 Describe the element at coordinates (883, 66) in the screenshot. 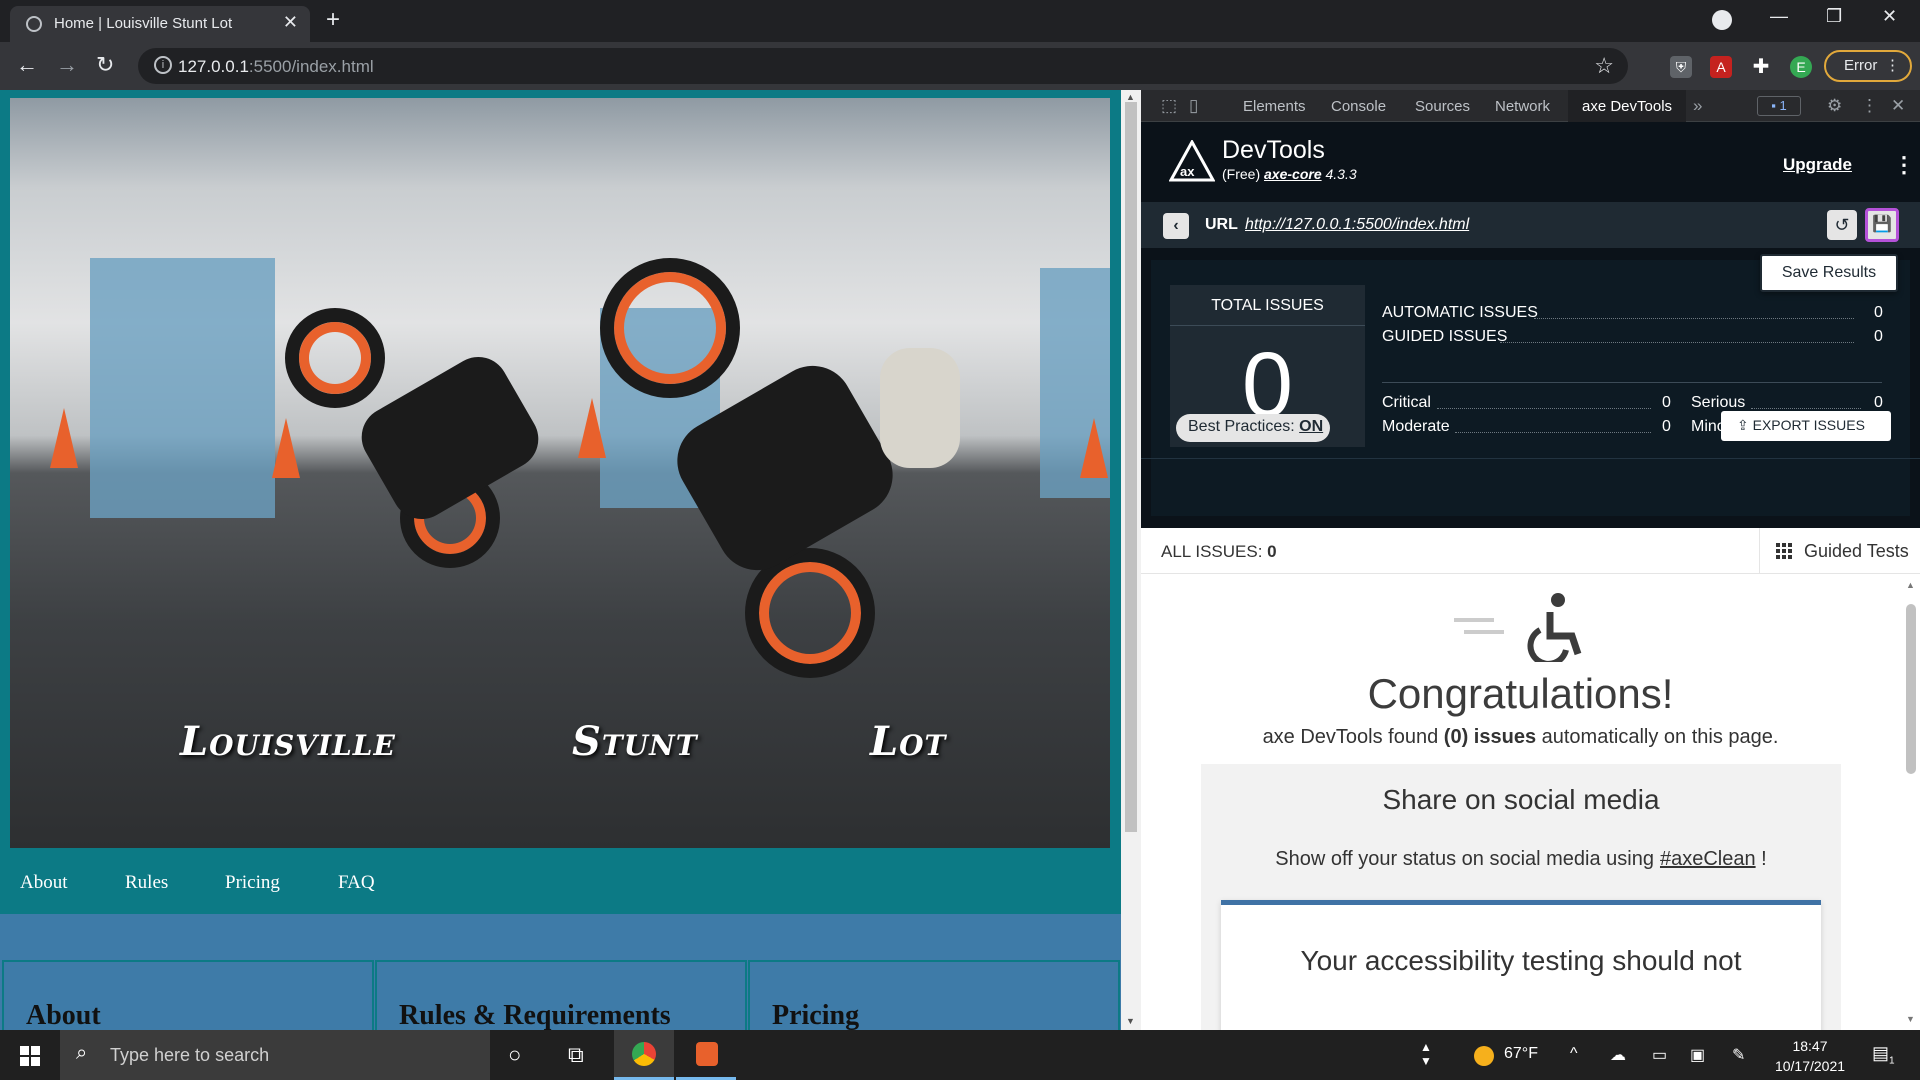

I see `address-bar: i 127.0.0.1:5500/index.html ☆` at that location.